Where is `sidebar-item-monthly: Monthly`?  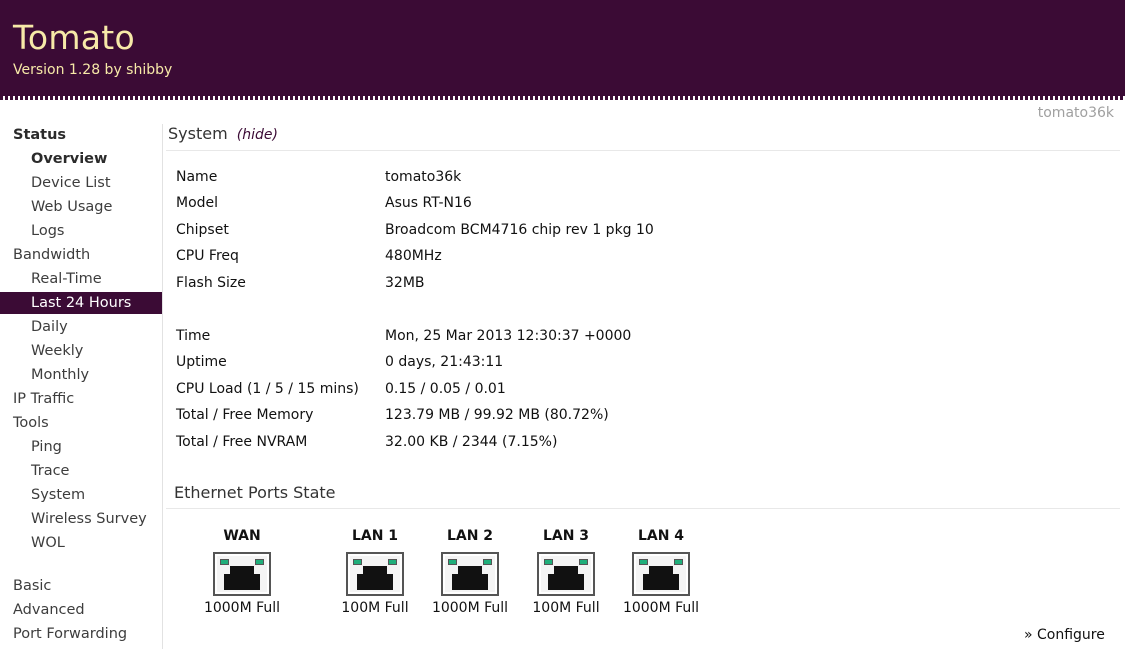 sidebar-item-monthly: Monthly is located at coordinates (81, 375).